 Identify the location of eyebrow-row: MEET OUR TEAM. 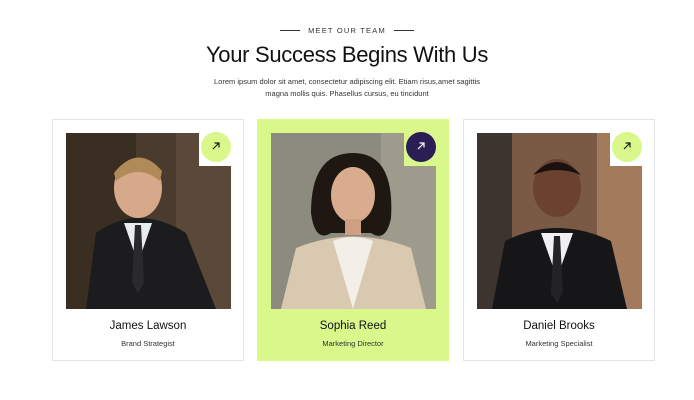
(347, 30).